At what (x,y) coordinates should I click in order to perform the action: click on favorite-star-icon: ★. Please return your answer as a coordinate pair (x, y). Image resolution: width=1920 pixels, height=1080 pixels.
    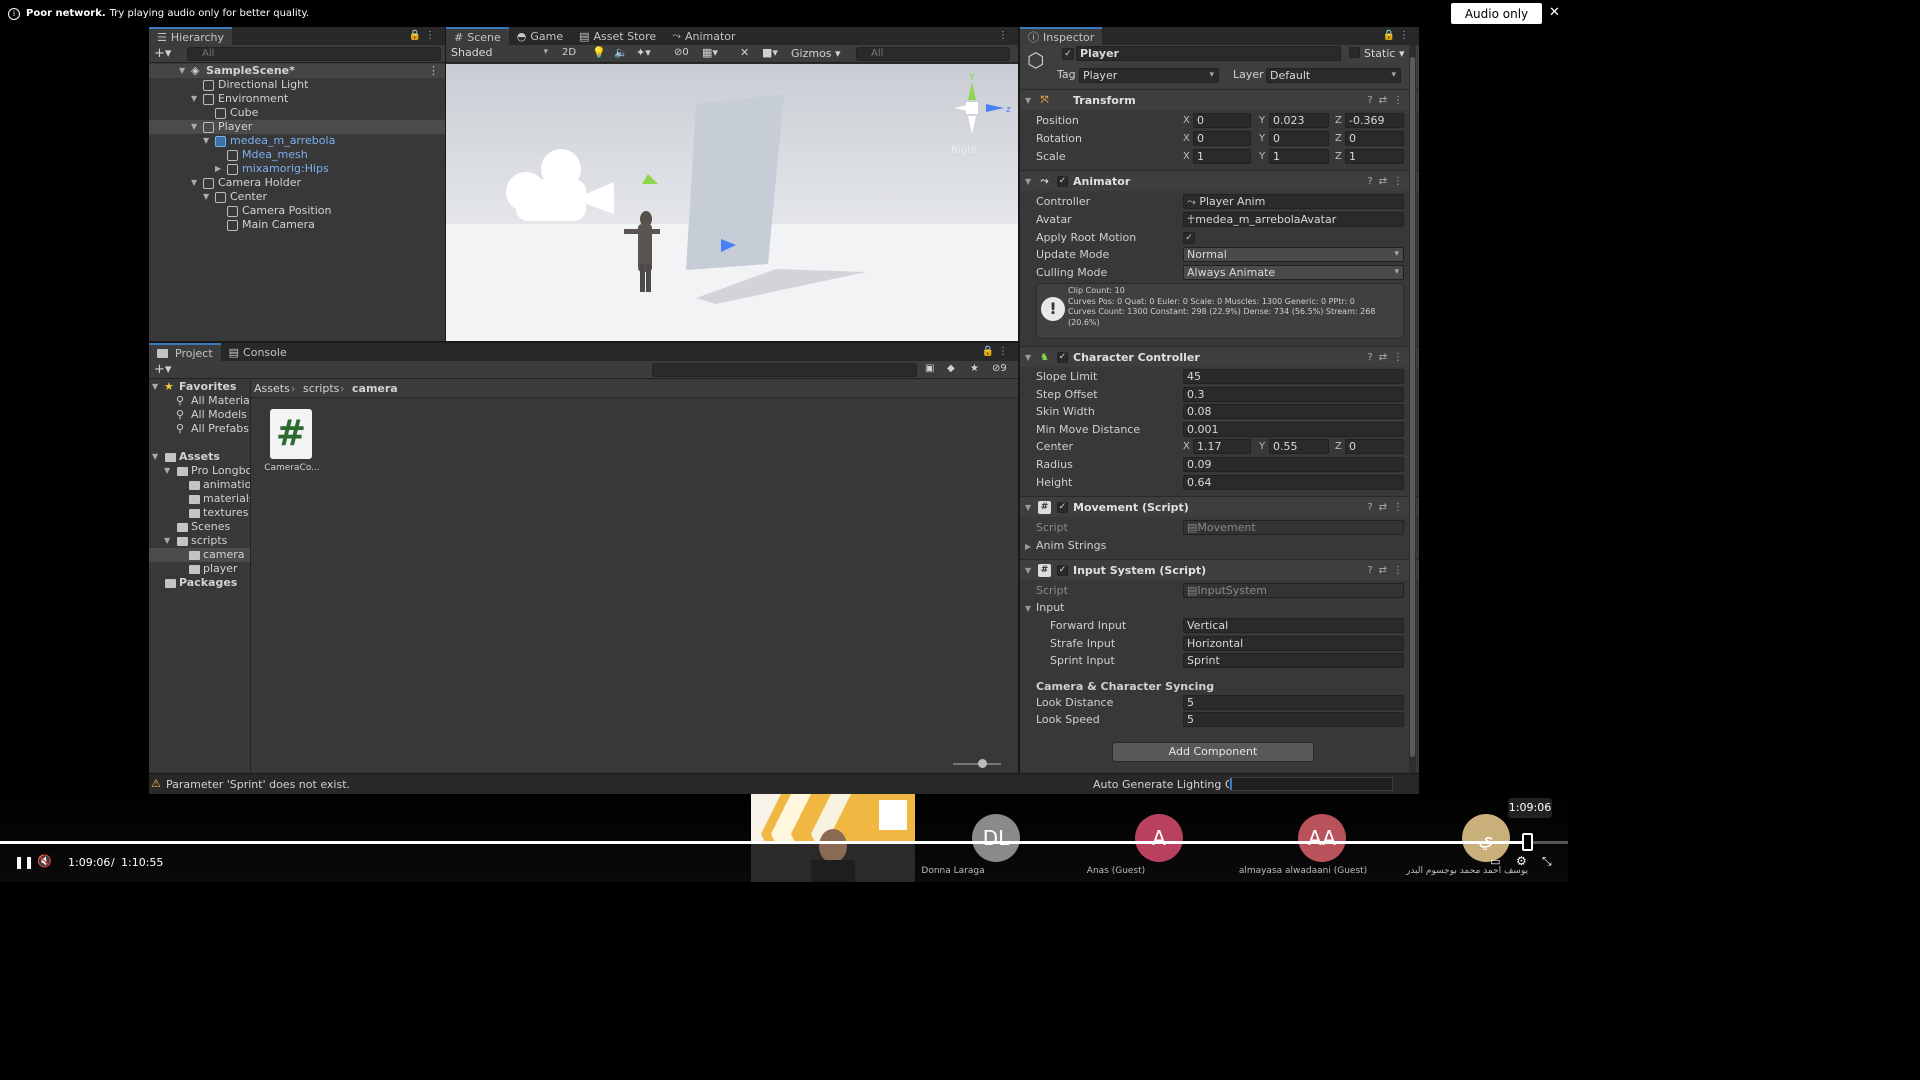
    Looking at the image, I should click on (974, 368).